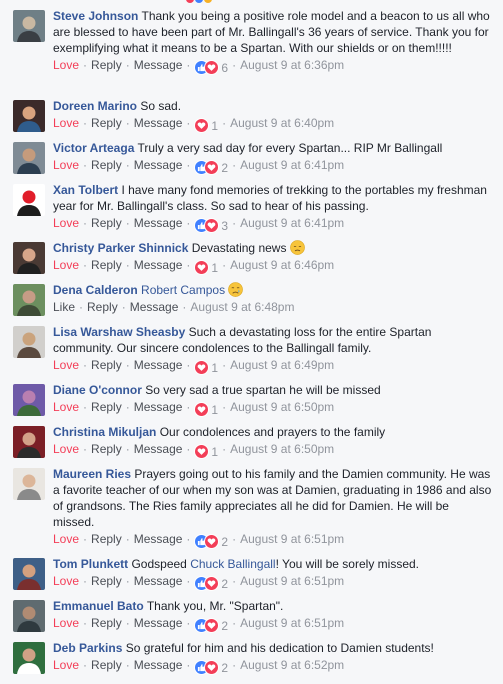 This screenshot has width=503, height=684. Describe the element at coordinates (85, 190) in the screenshot. I see `comment-author: Xan Tolbert` at that location.